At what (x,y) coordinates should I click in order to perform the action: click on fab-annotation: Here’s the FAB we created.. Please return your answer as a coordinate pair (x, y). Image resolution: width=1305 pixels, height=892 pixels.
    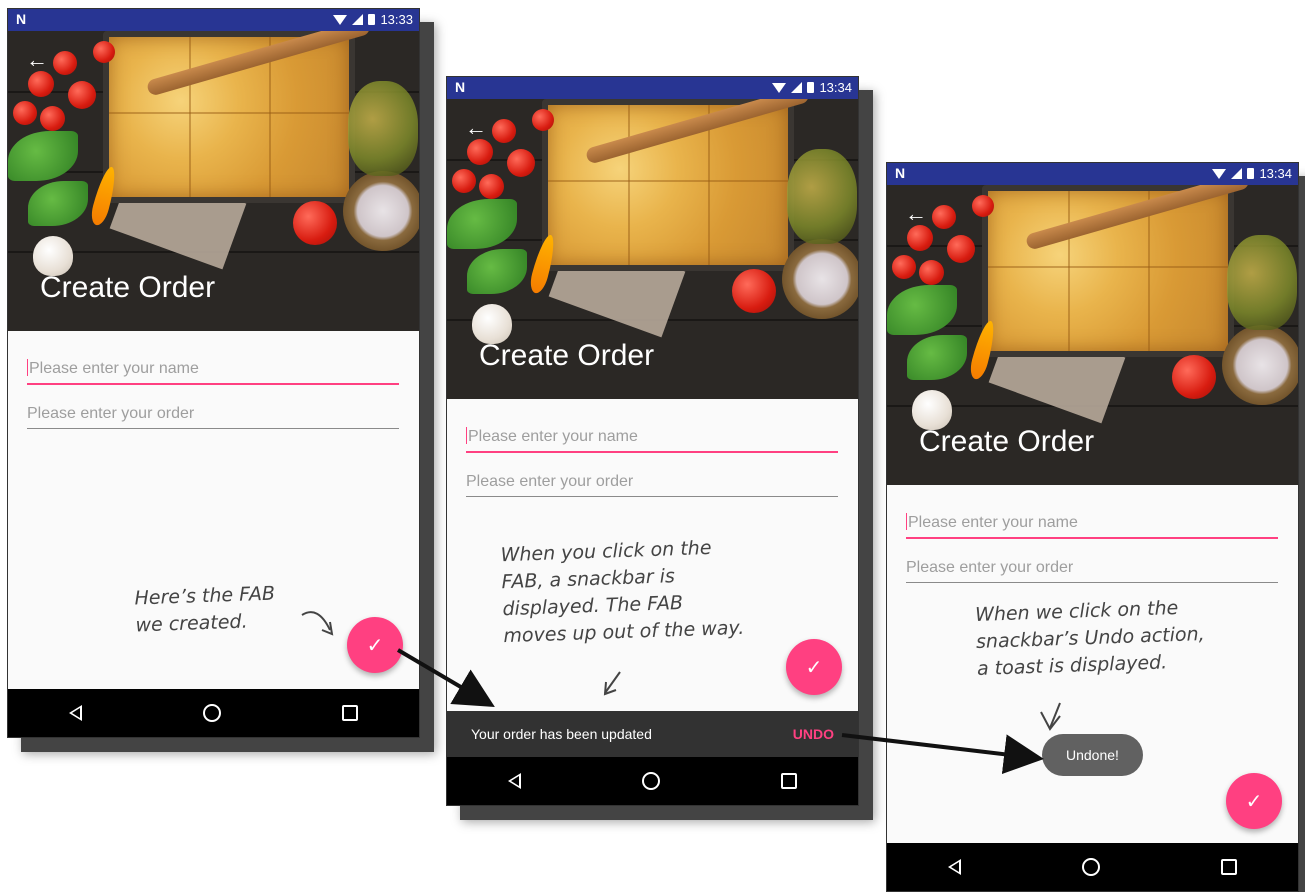
    Looking at the image, I should click on (205, 609).